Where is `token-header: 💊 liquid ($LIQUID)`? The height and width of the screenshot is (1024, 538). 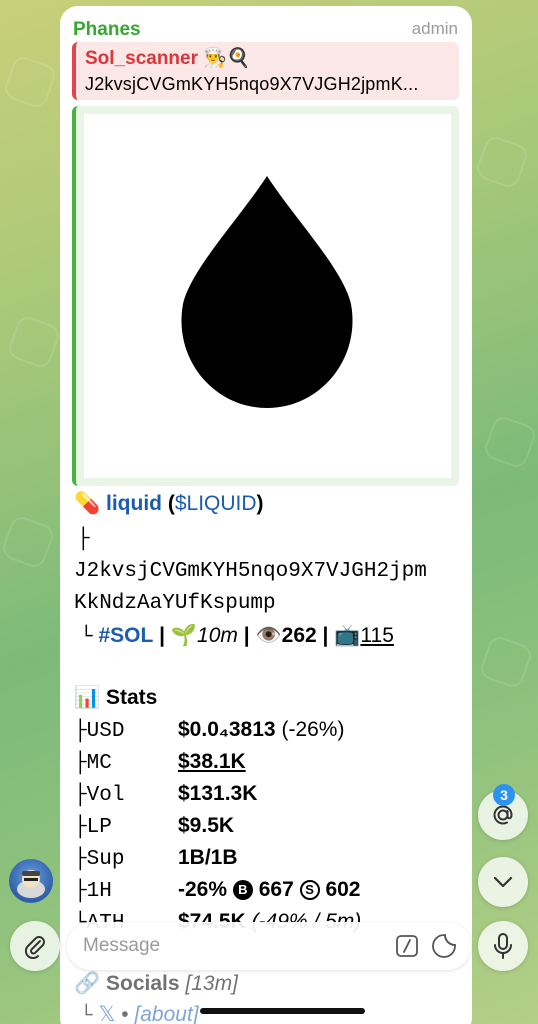 token-header: 💊 liquid ($LIQUID) is located at coordinates (169, 504).